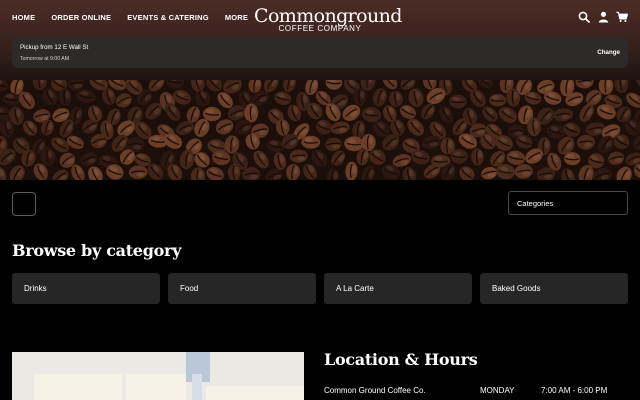 Image resolution: width=640 pixels, height=400 pixels. I want to click on brand-logo: Commonground COFFEE COMPANY, so click(328, 19).